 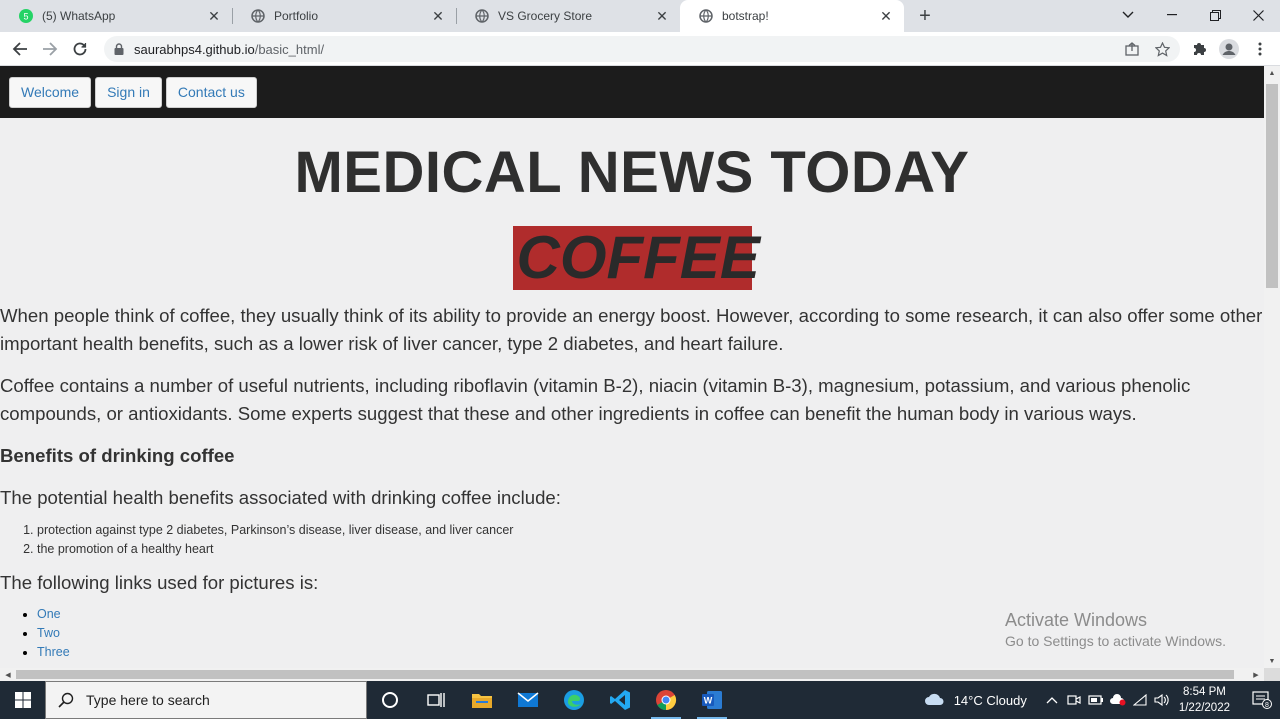 What do you see at coordinates (289, 49) in the screenshot?
I see `url-path: /basic_html/` at bounding box center [289, 49].